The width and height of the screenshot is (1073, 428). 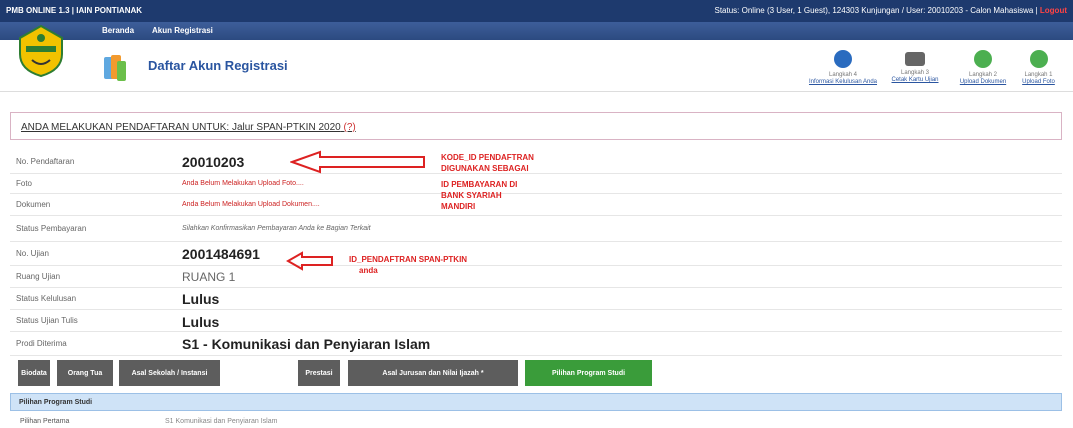 What do you see at coordinates (536, 321) in the screenshot?
I see `row-status-ujian-tulis: Status Ujian Tulis Lulus` at bounding box center [536, 321].